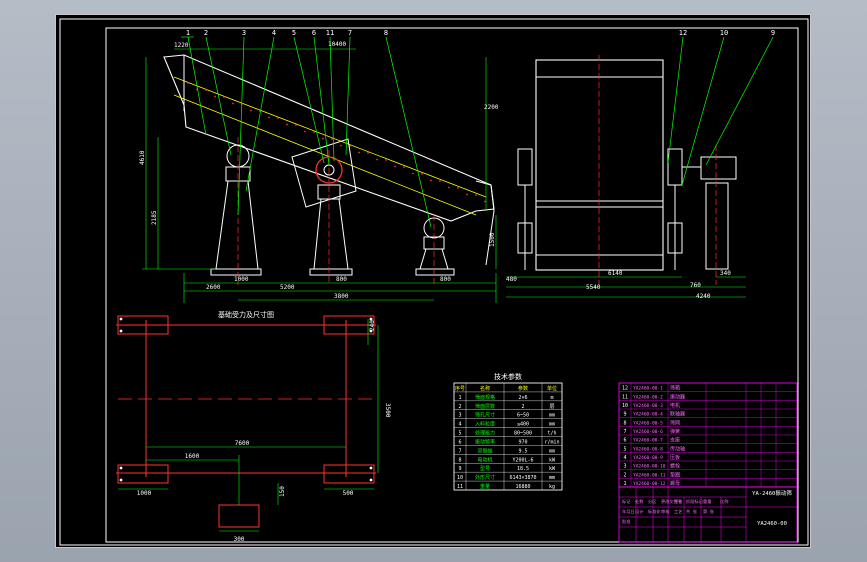 This screenshot has height=562, width=867. What do you see at coordinates (648, 406) in the screenshot?
I see `parts-code: YA2460-00-3` at bounding box center [648, 406].